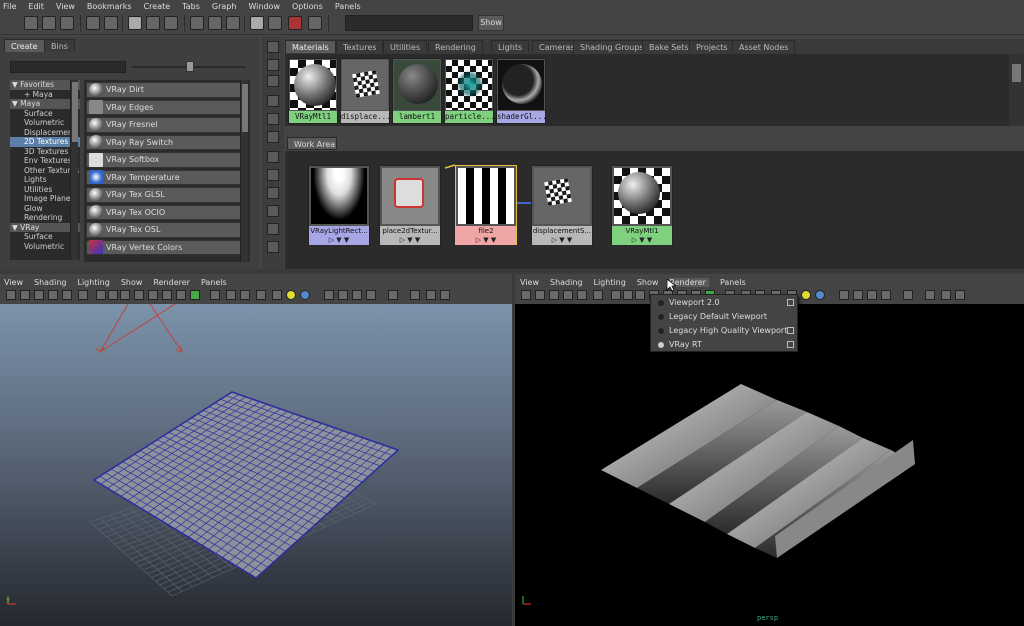  Describe the element at coordinates (405, 46) in the screenshot. I see `tab-utilities: Utilities` at that location.